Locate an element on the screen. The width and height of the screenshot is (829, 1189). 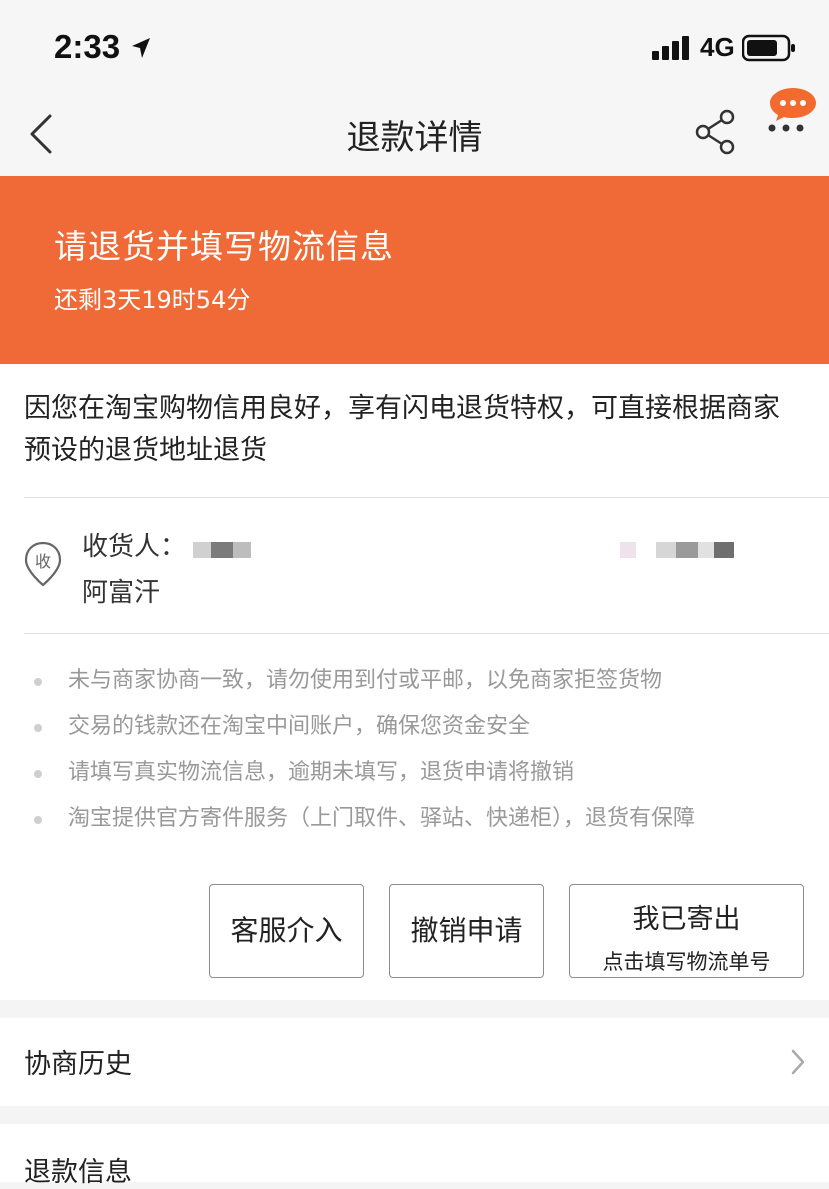
receiver-label: 收货人： is located at coordinates (134, 547).